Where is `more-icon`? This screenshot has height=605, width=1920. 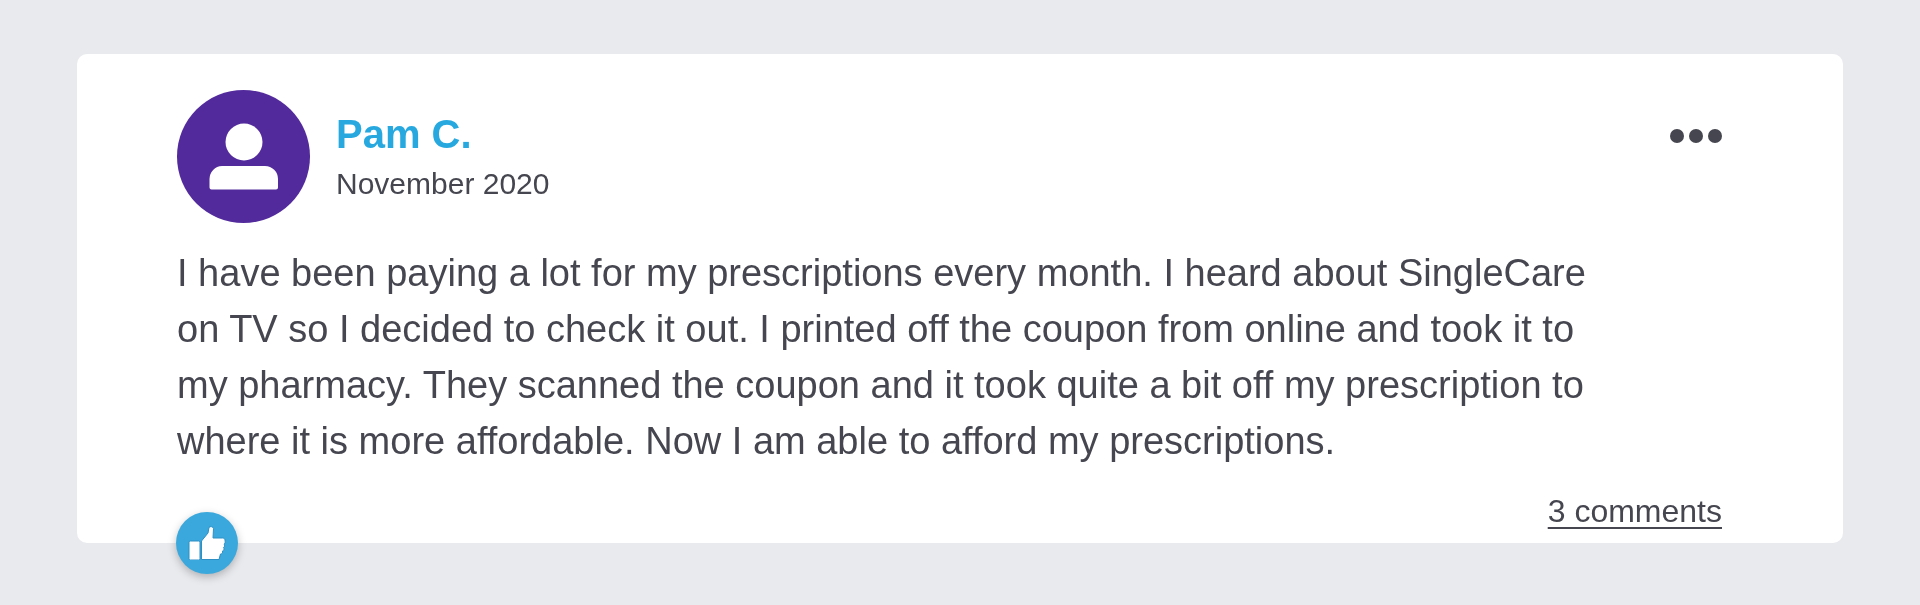 more-icon is located at coordinates (1696, 136).